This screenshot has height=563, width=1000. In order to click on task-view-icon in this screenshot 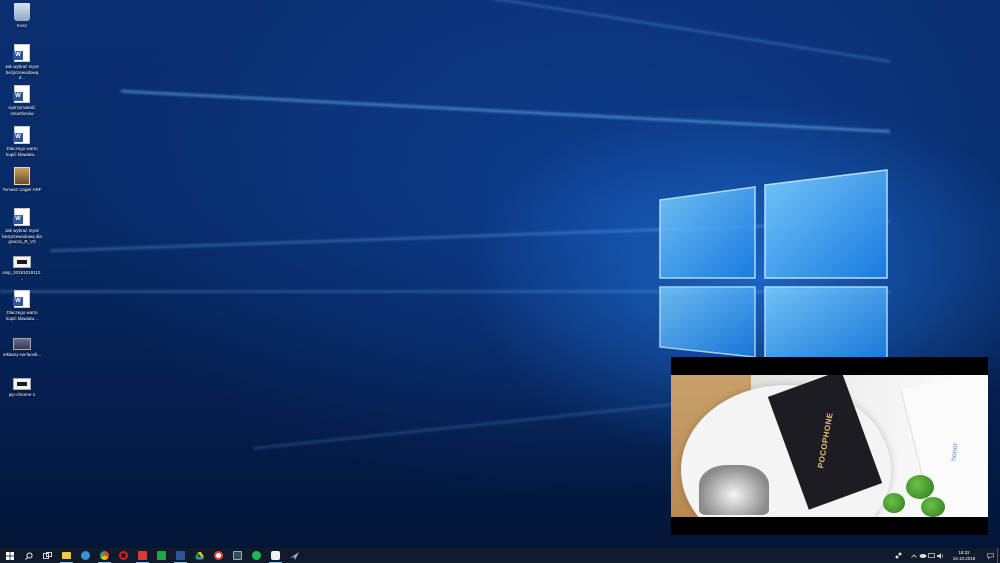, I will do `click(47, 555)`.